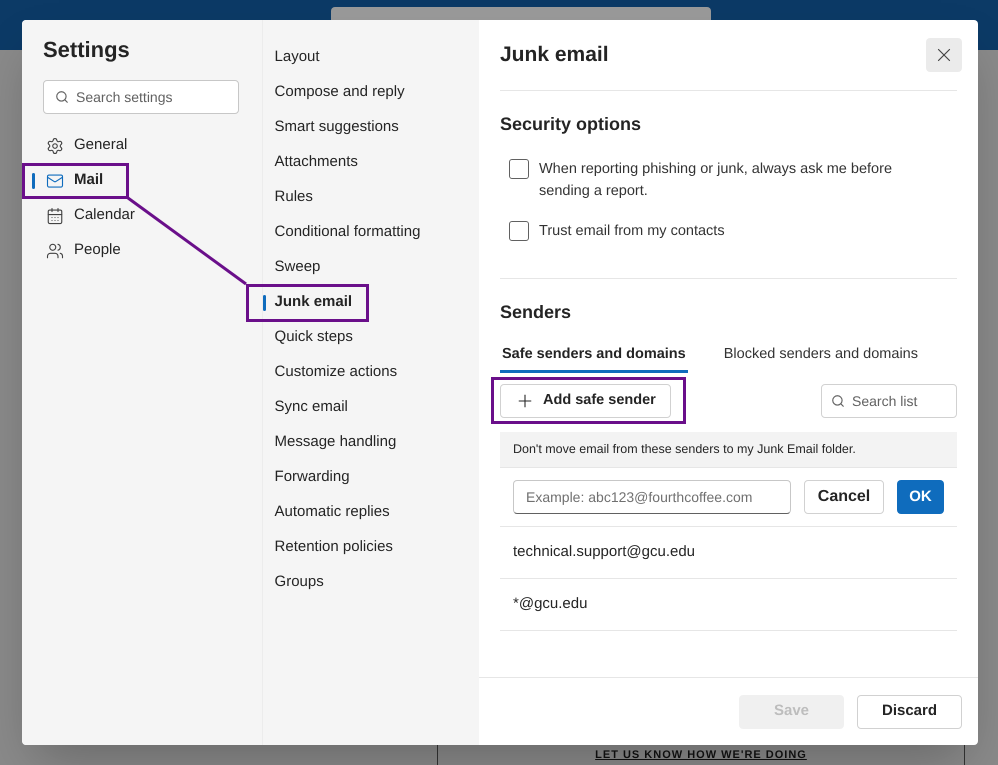 Image resolution: width=998 pixels, height=765 pixels. Describe the element at coordinates (370, 442) in the screenshot. I see `subcategory-item: Message handling` at that location.